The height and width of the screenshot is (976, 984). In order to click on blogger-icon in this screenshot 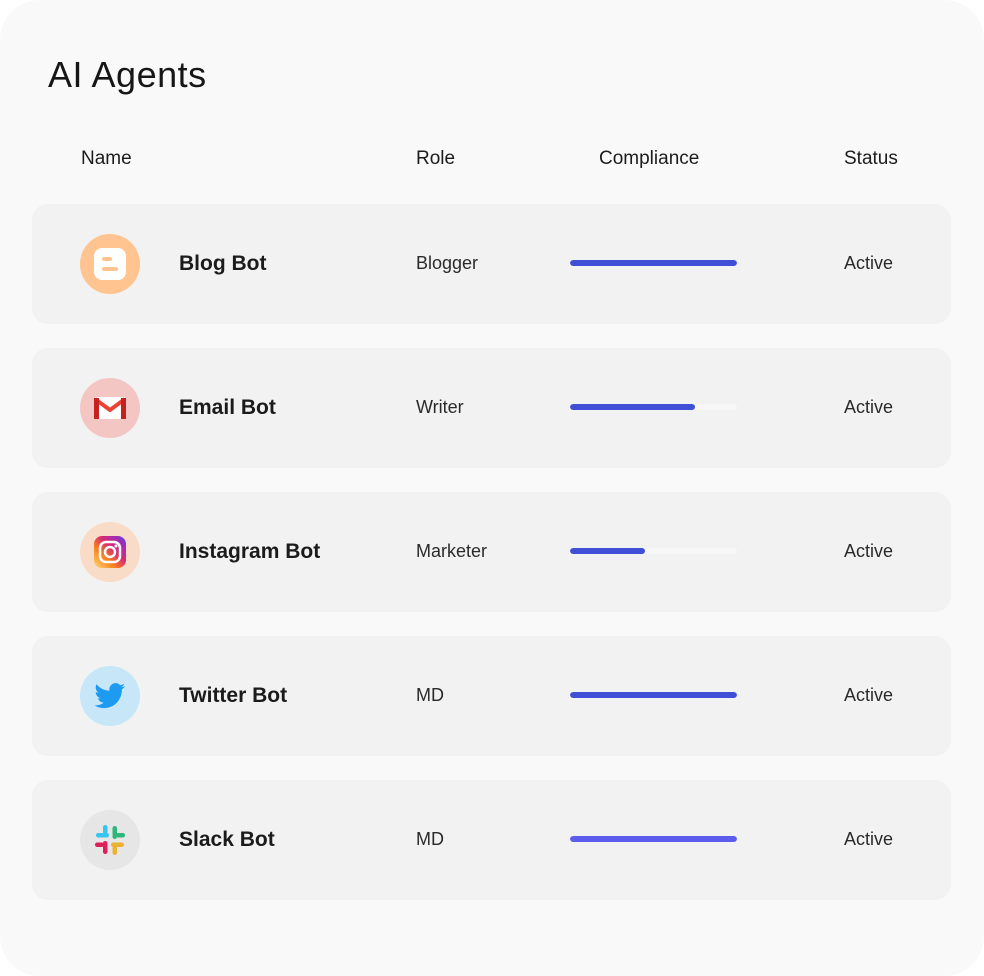, I will do `click(110, 264)`.